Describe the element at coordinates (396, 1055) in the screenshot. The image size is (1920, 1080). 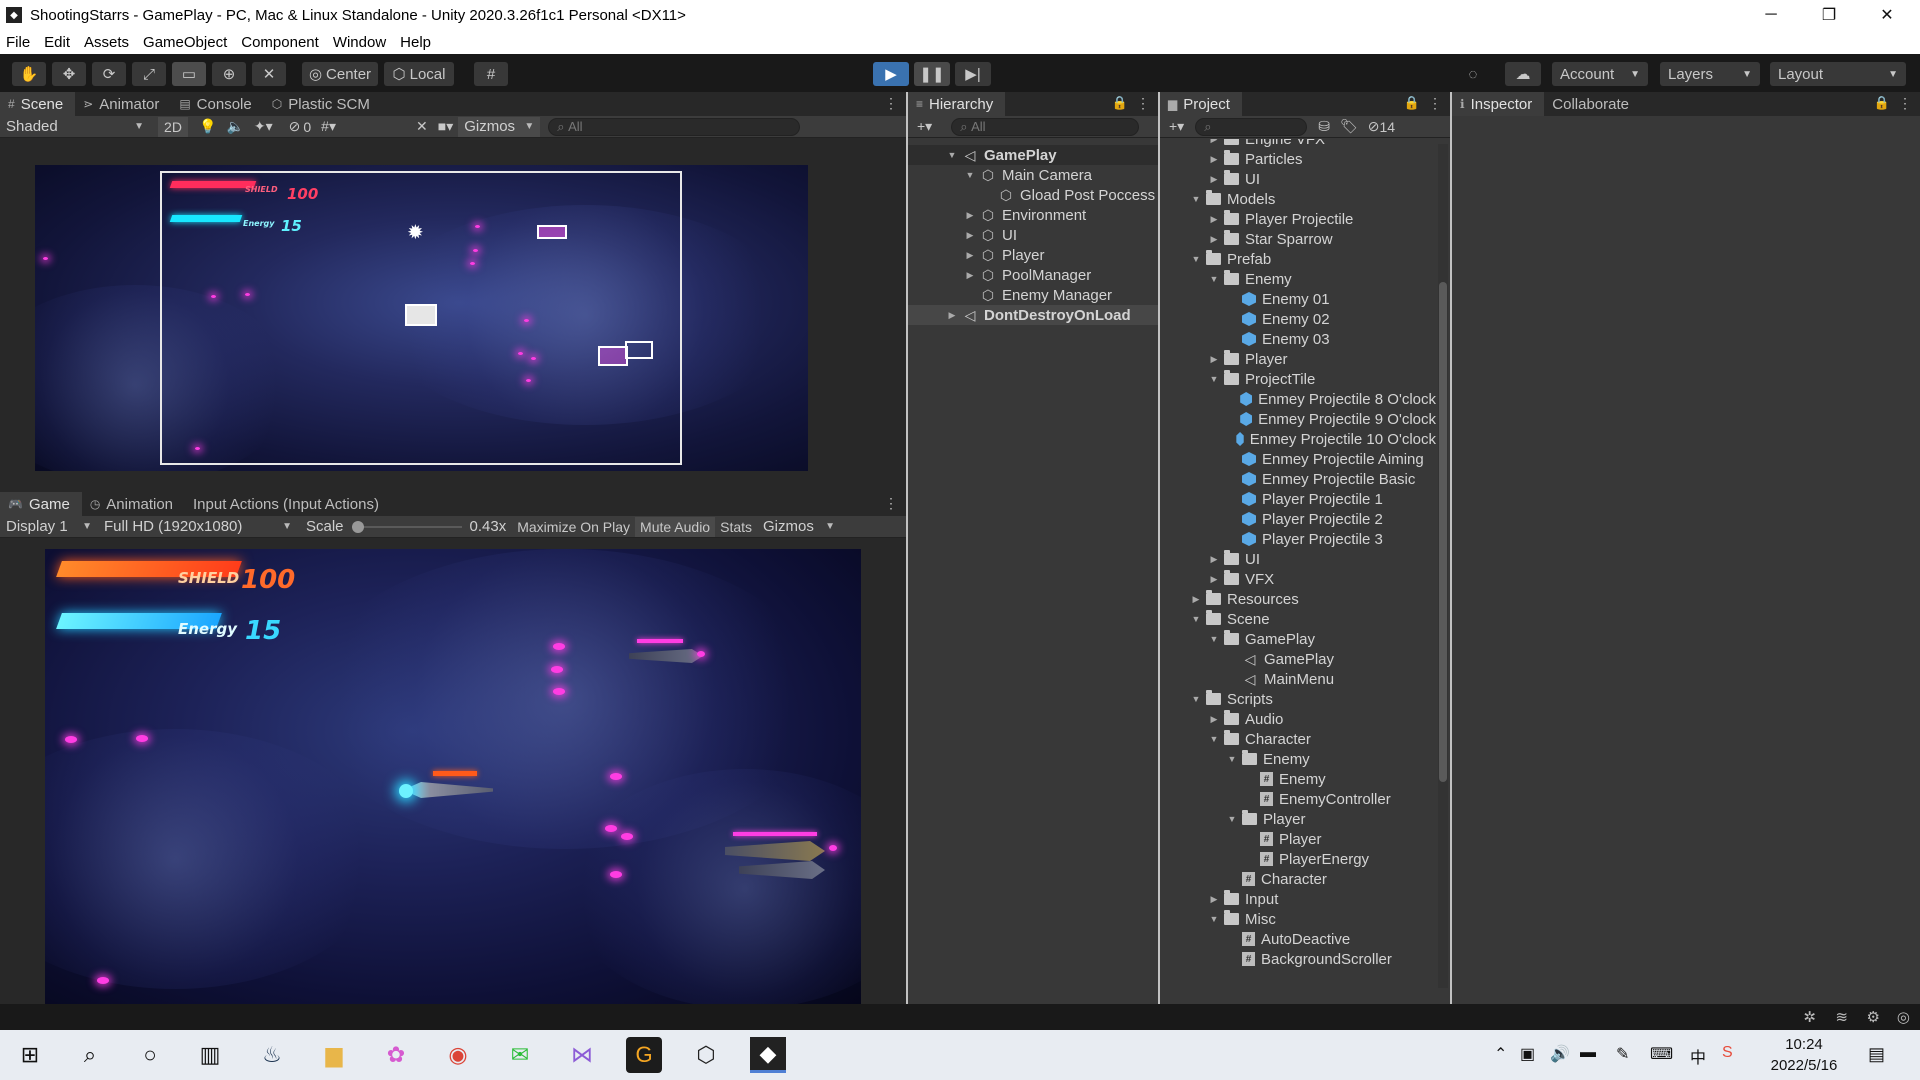
I see `color-picker-icon: ✿` at that location.